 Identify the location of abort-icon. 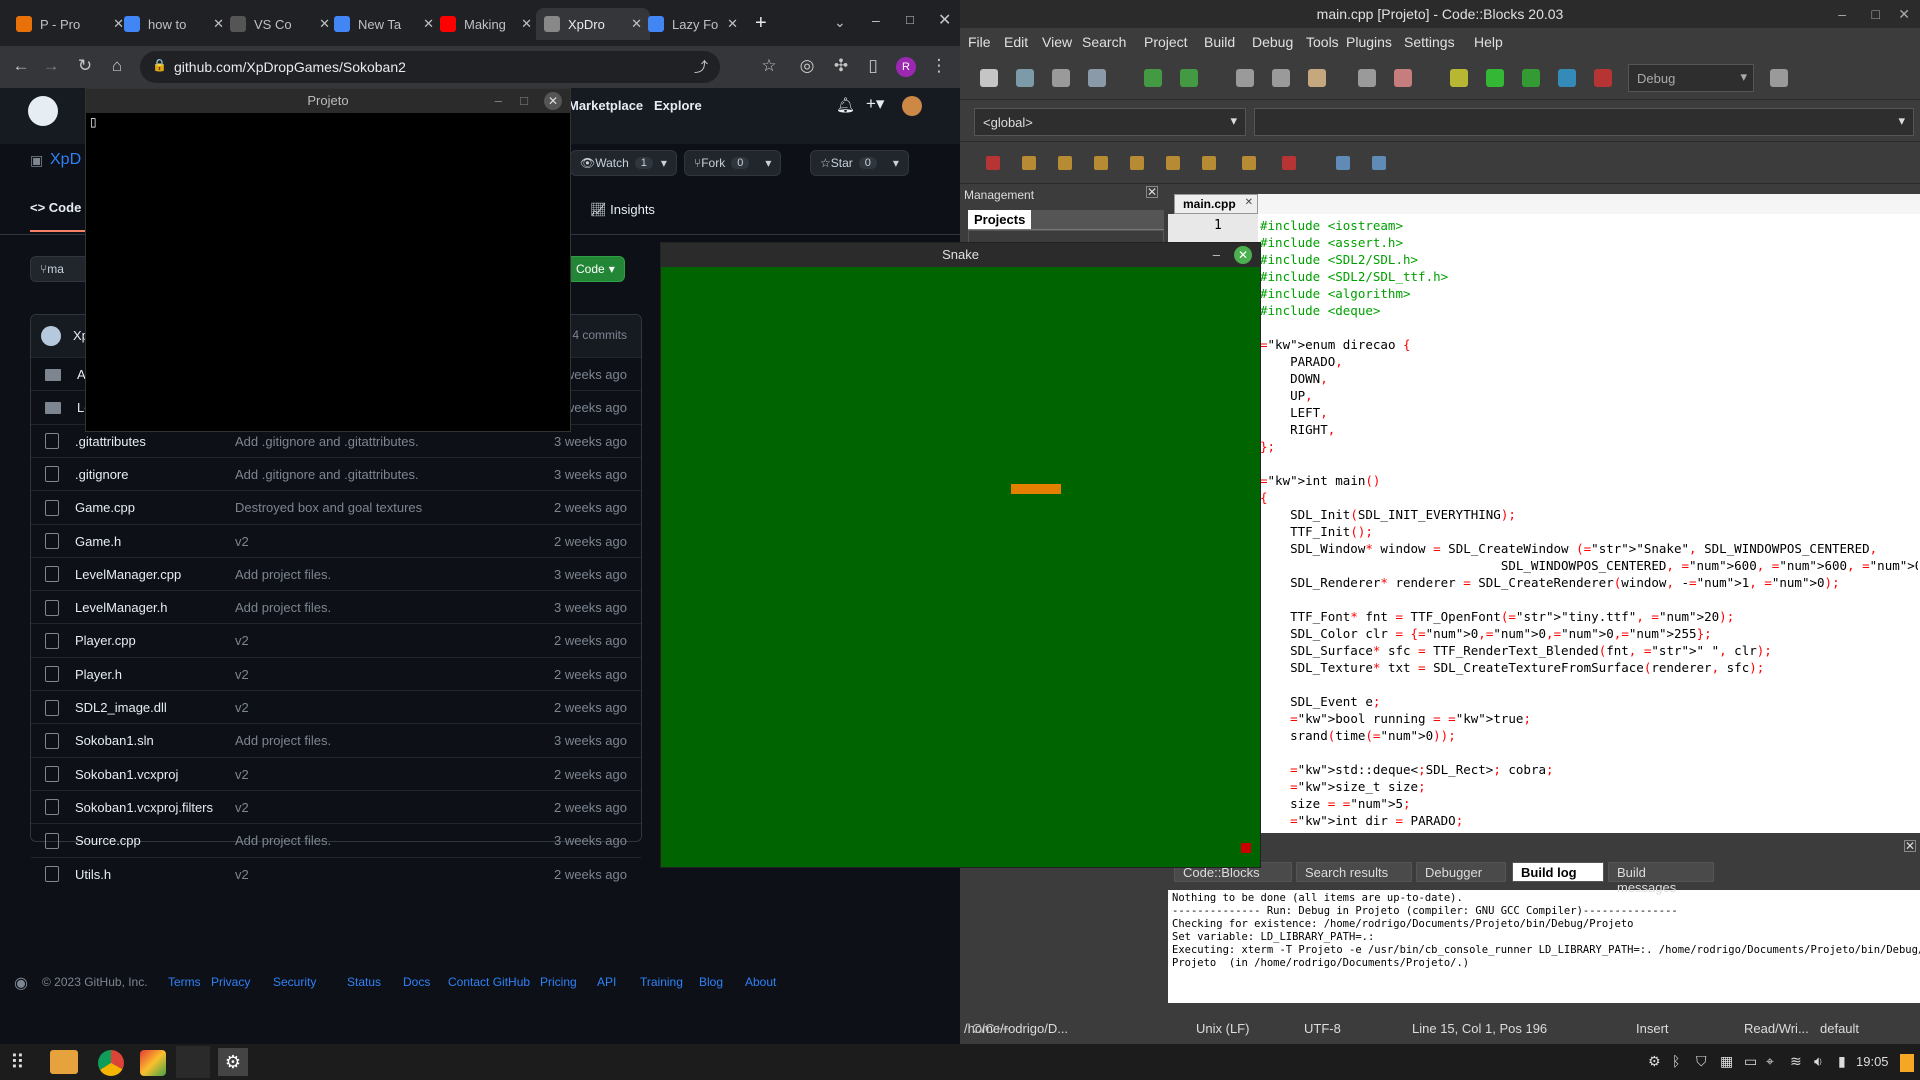
(1603, 78).